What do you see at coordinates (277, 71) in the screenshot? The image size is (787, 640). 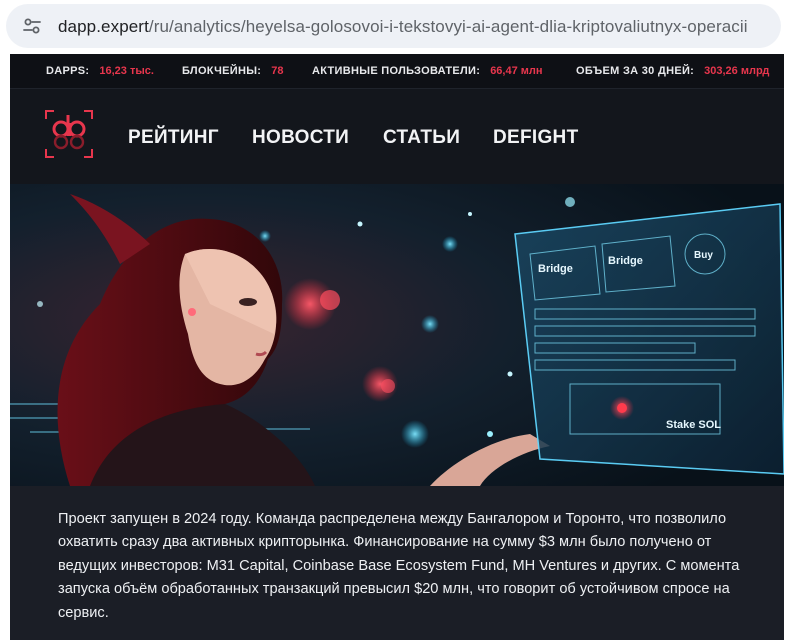 I see `stat-value: 78` at bounding box center [277, 71].